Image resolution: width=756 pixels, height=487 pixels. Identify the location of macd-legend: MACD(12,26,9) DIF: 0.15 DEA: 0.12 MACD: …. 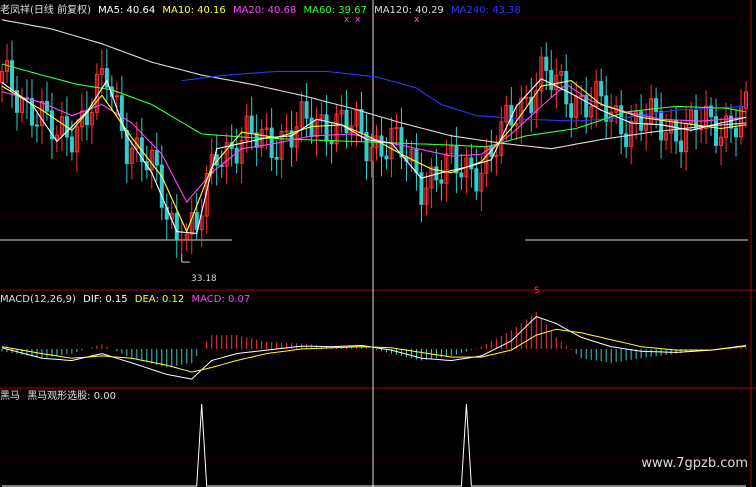
(127, 300).